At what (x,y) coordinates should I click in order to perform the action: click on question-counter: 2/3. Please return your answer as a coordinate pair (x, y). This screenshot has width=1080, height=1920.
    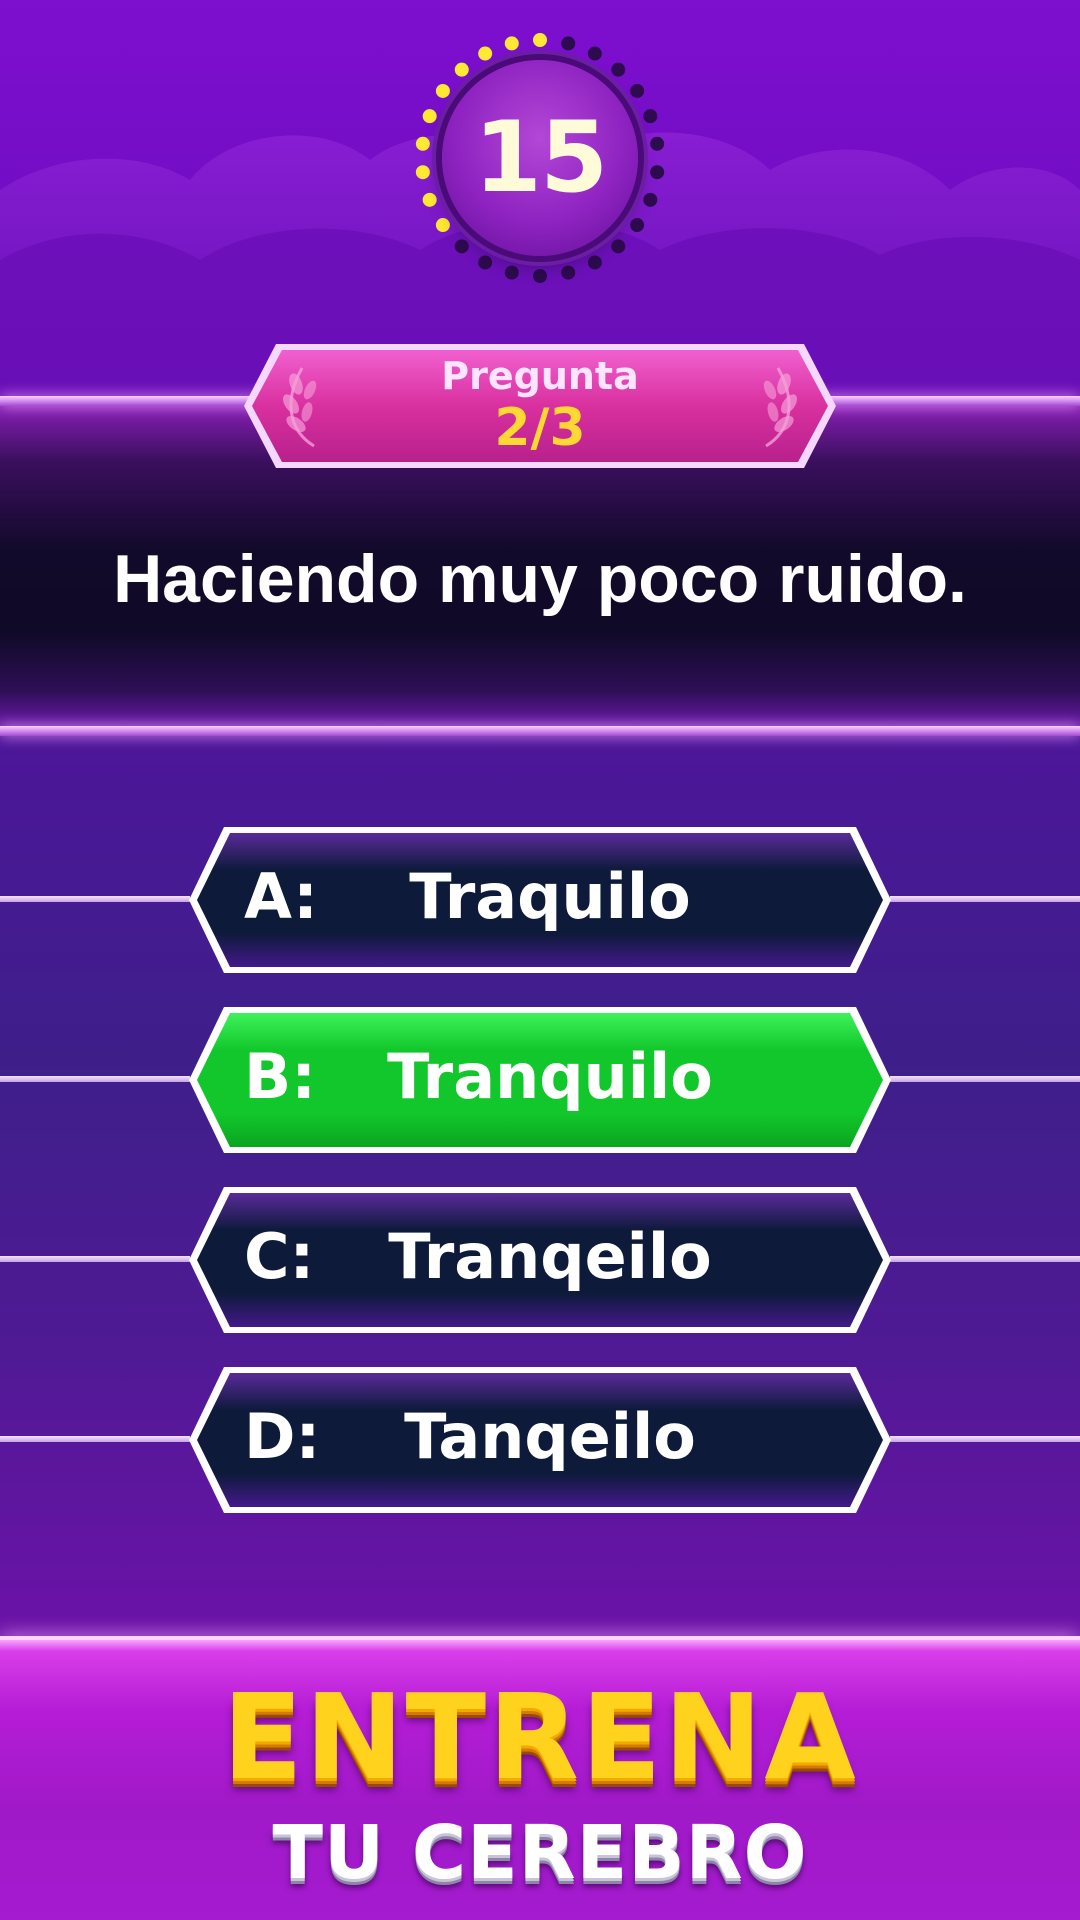
    Looking at the image, I should click on (540, 428).